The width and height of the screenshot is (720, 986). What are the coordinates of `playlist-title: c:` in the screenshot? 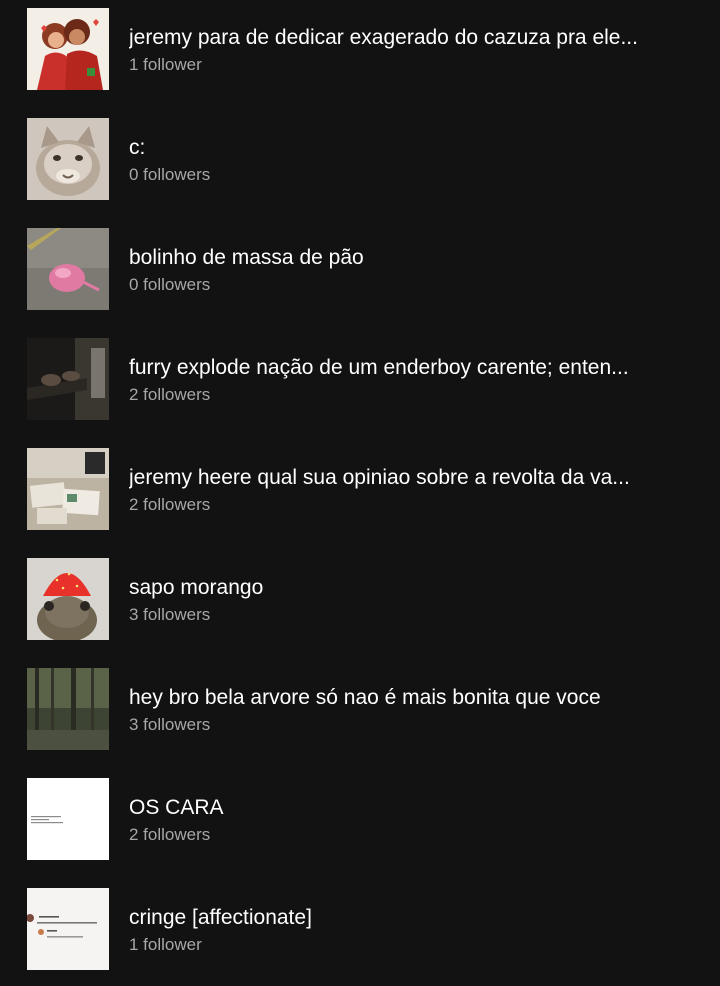 It's located at (414, 148).